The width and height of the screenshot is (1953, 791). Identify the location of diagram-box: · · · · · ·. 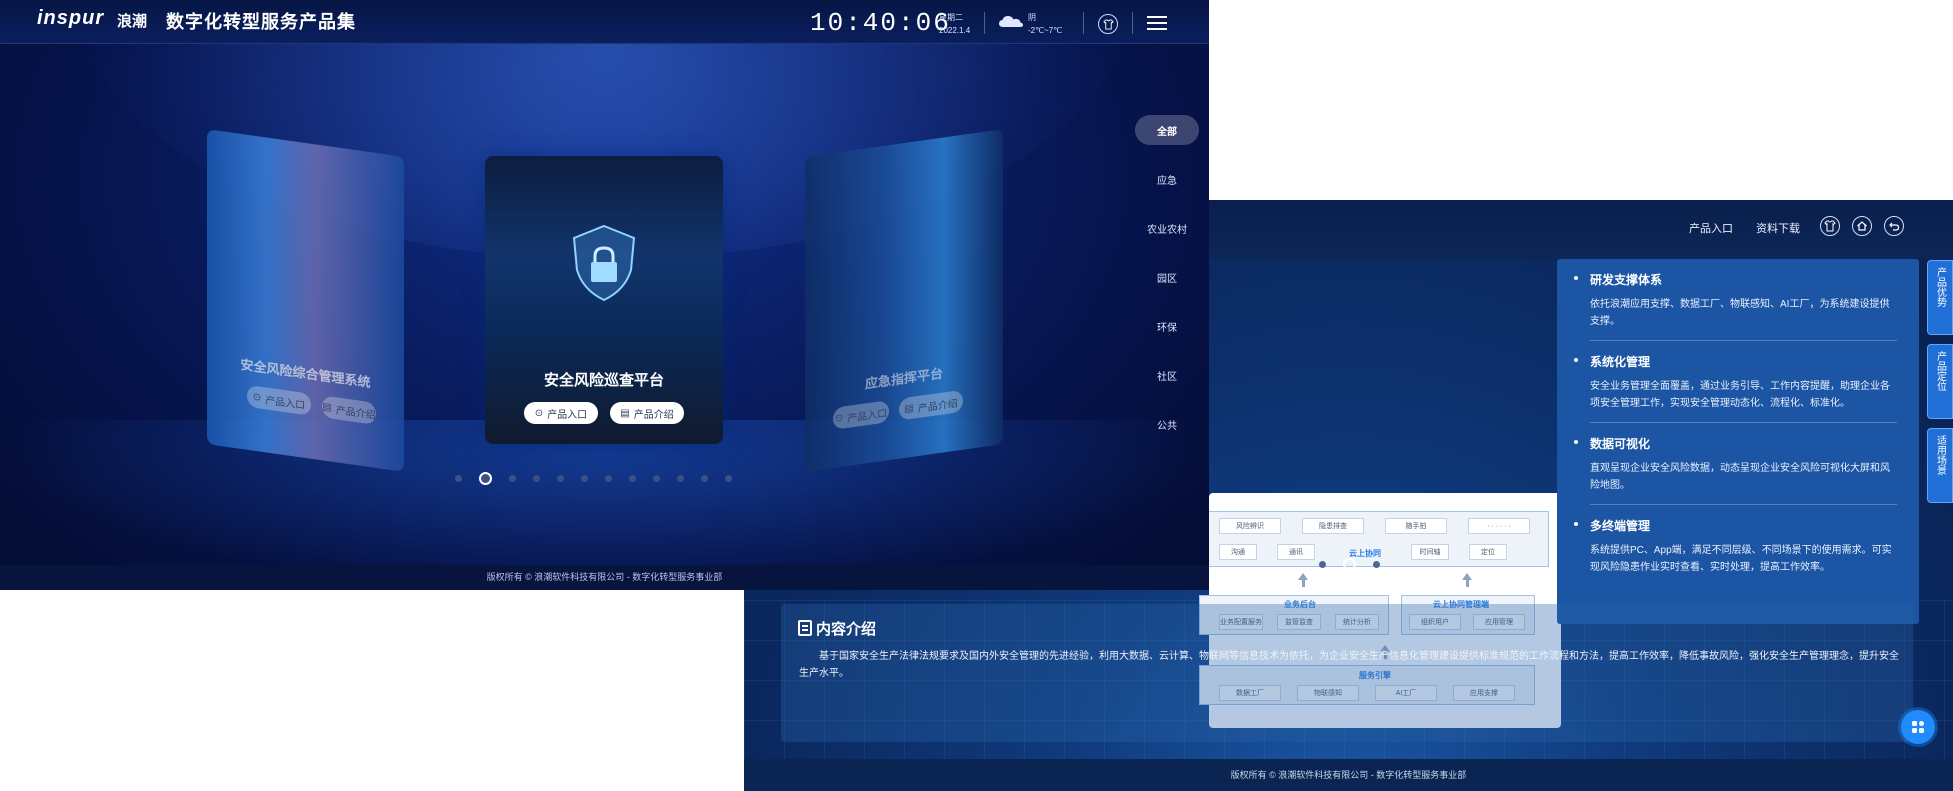
(1499, 526).